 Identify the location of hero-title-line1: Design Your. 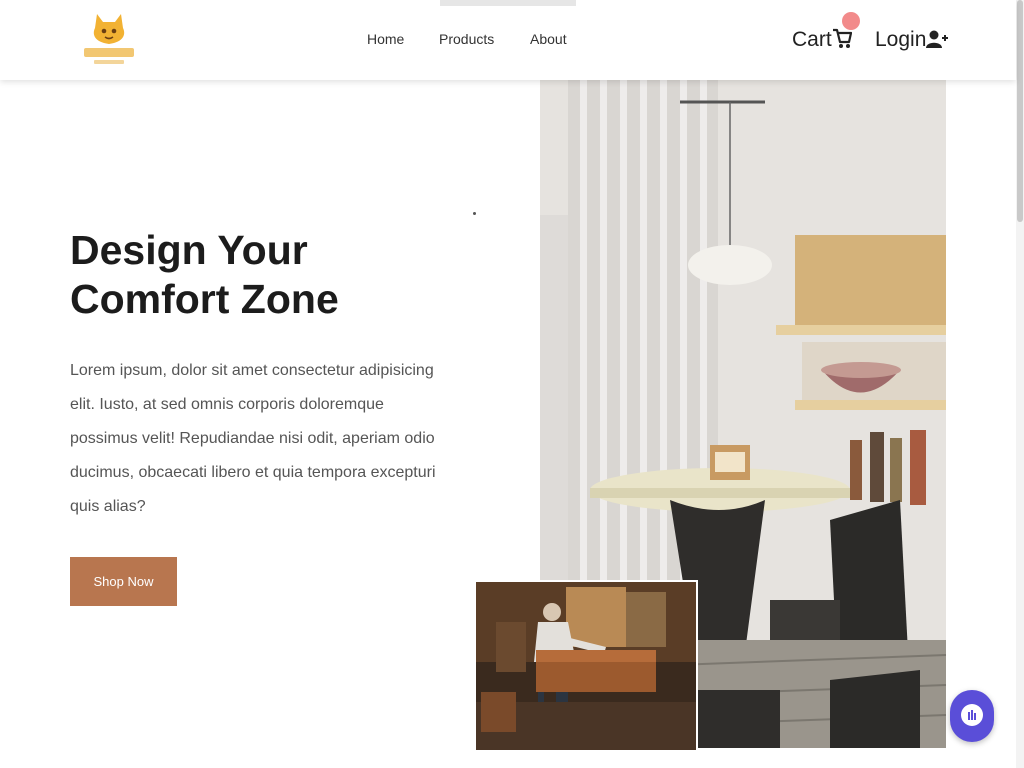
(189, 250).